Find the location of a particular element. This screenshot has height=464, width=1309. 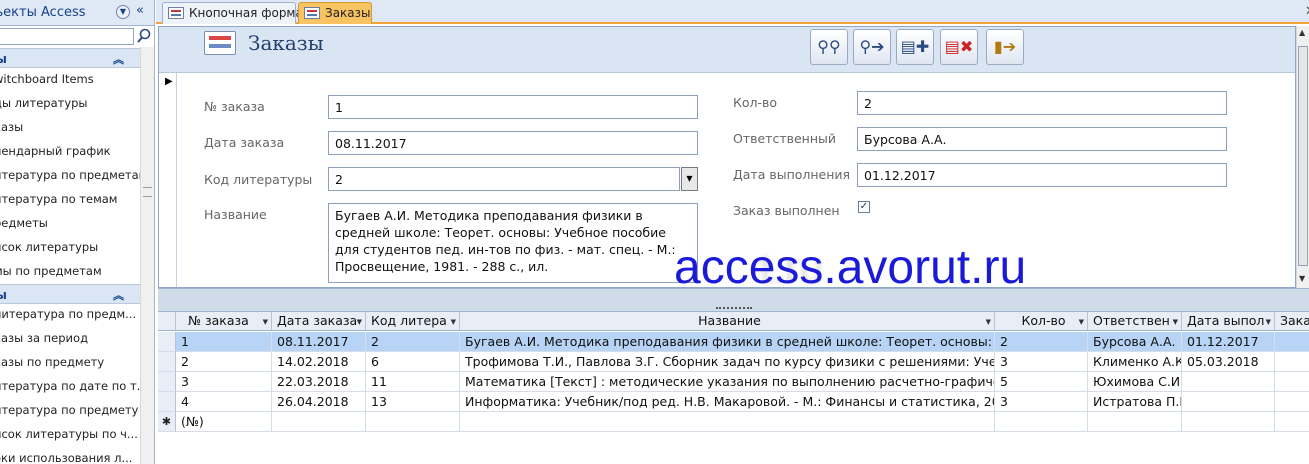

qty-field: 2 is located at coordinates (1042, 103).